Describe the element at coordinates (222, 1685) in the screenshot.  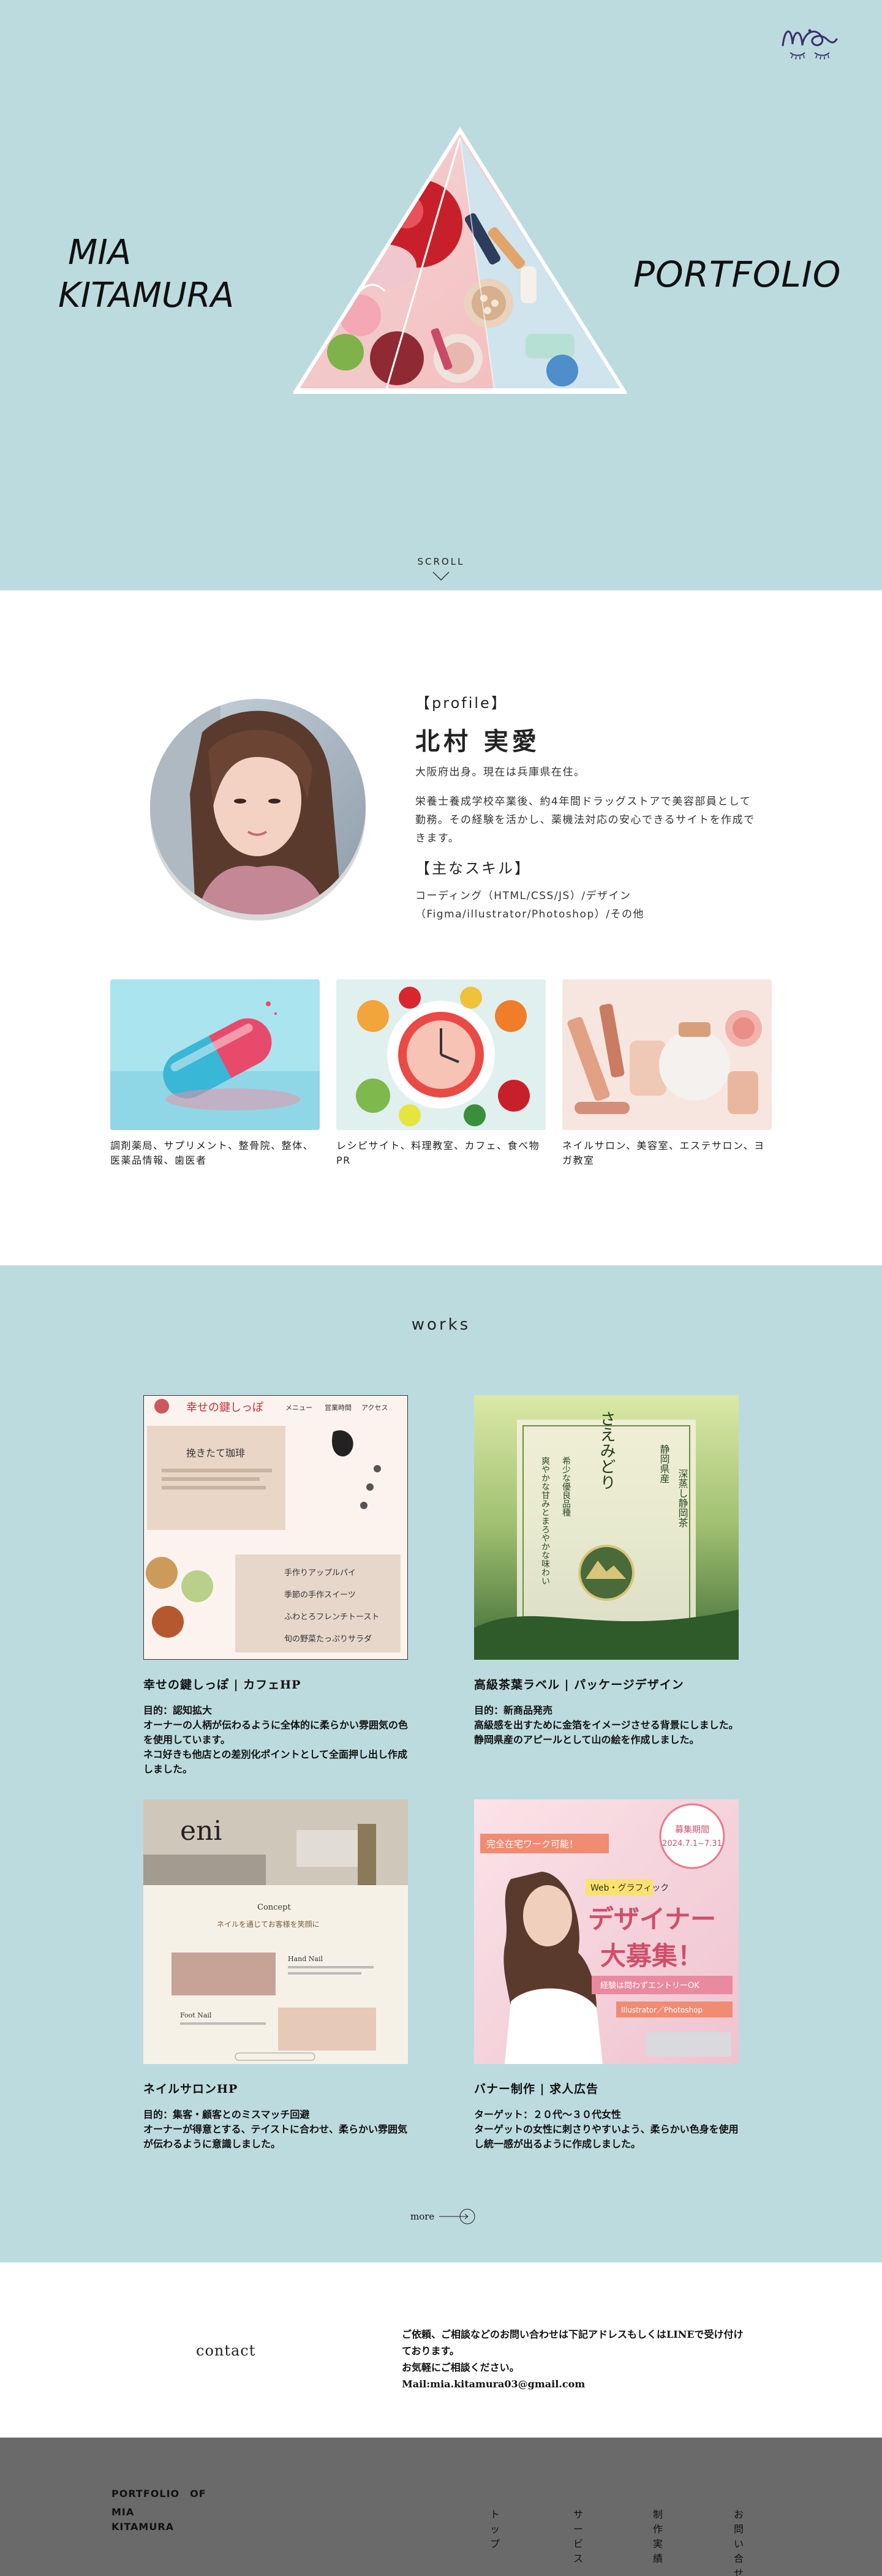
I see `work-title: 幸せの鍵しっぽ | カフェHP` at that location.